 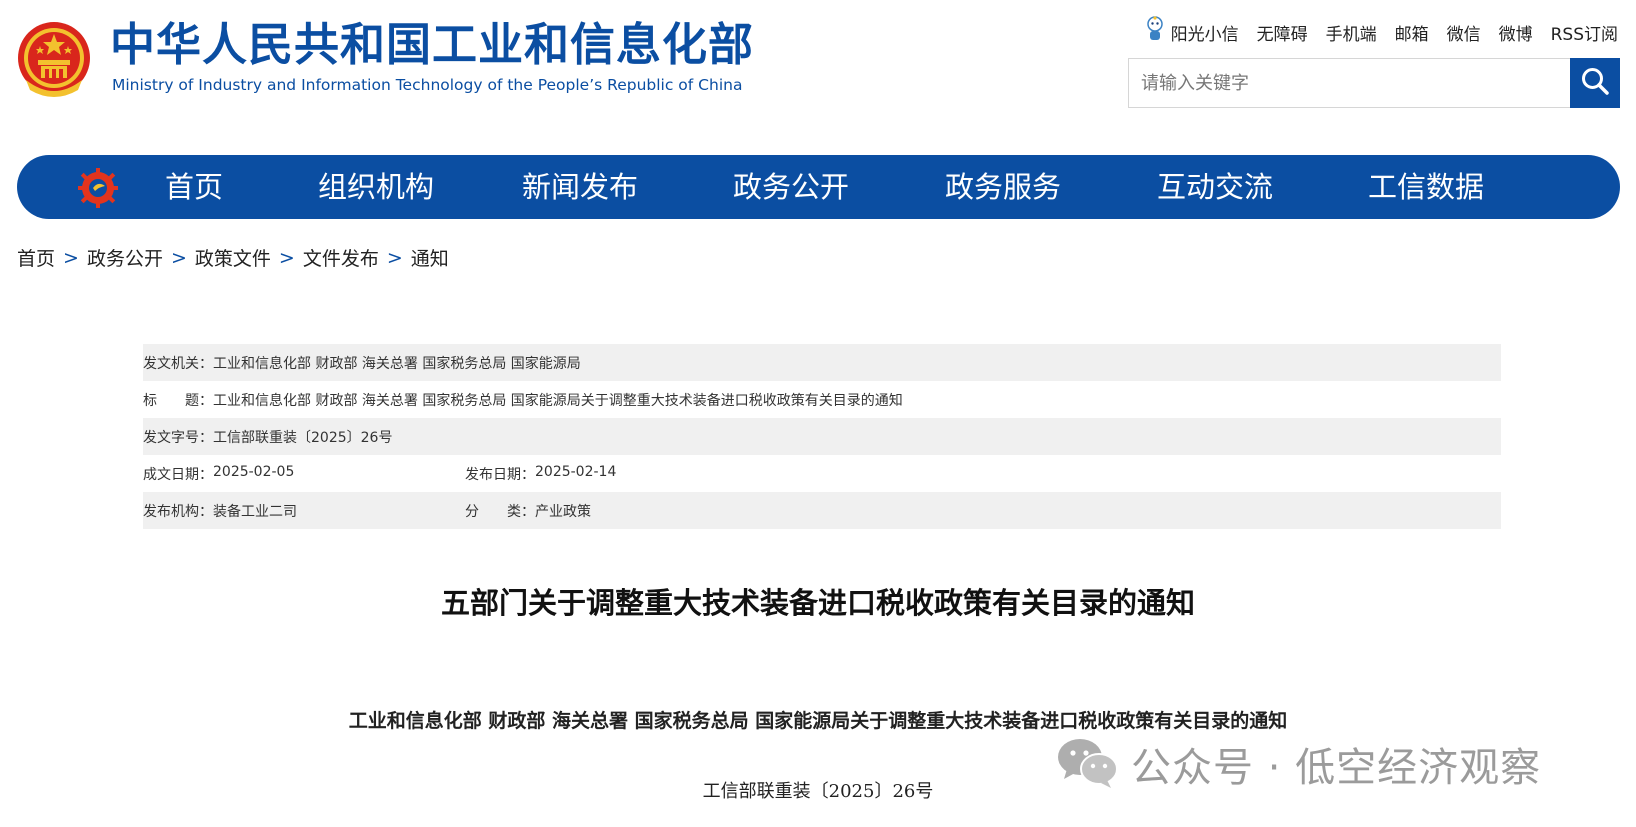 I want to click on nav-item-interaction: 互动交流, so click(x=1215, y=187).